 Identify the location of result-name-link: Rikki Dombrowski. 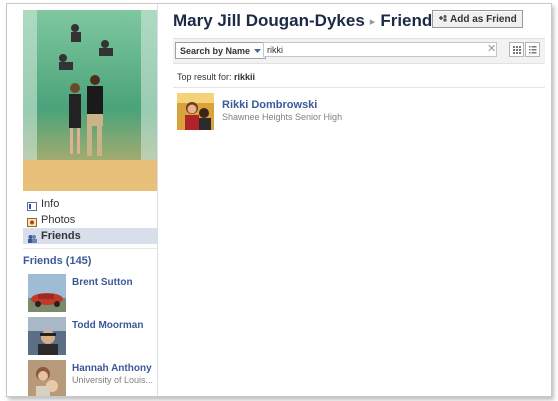
(269, 105).